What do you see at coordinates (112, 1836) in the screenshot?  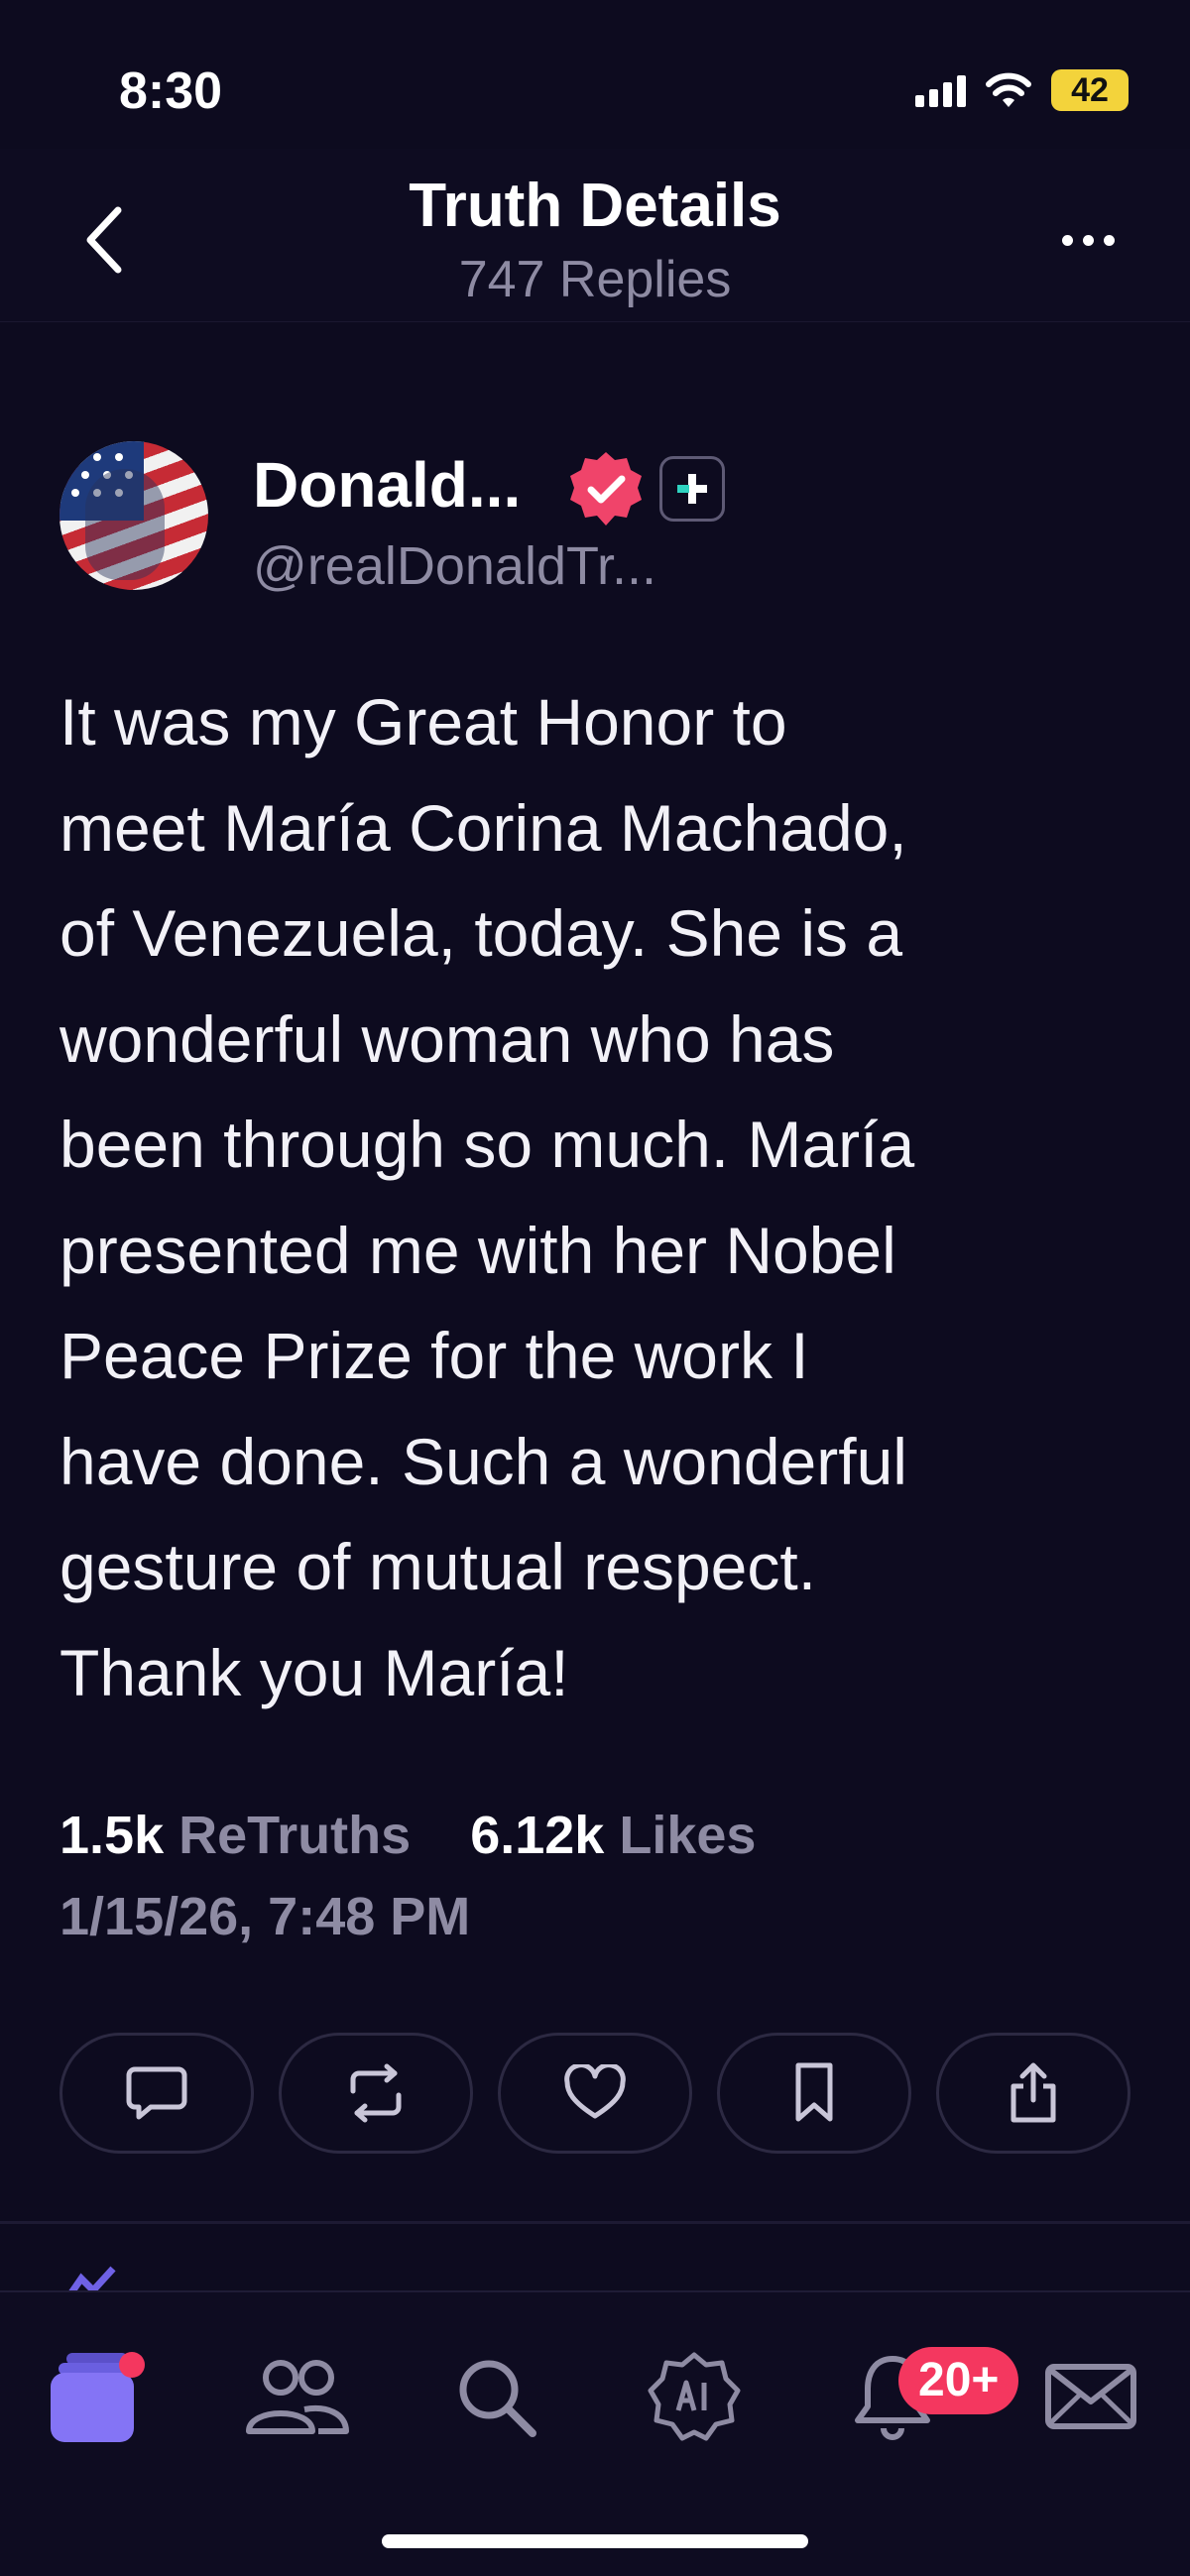 I see `retruths-count: 1.5k` at bounding box center [112, 1836].